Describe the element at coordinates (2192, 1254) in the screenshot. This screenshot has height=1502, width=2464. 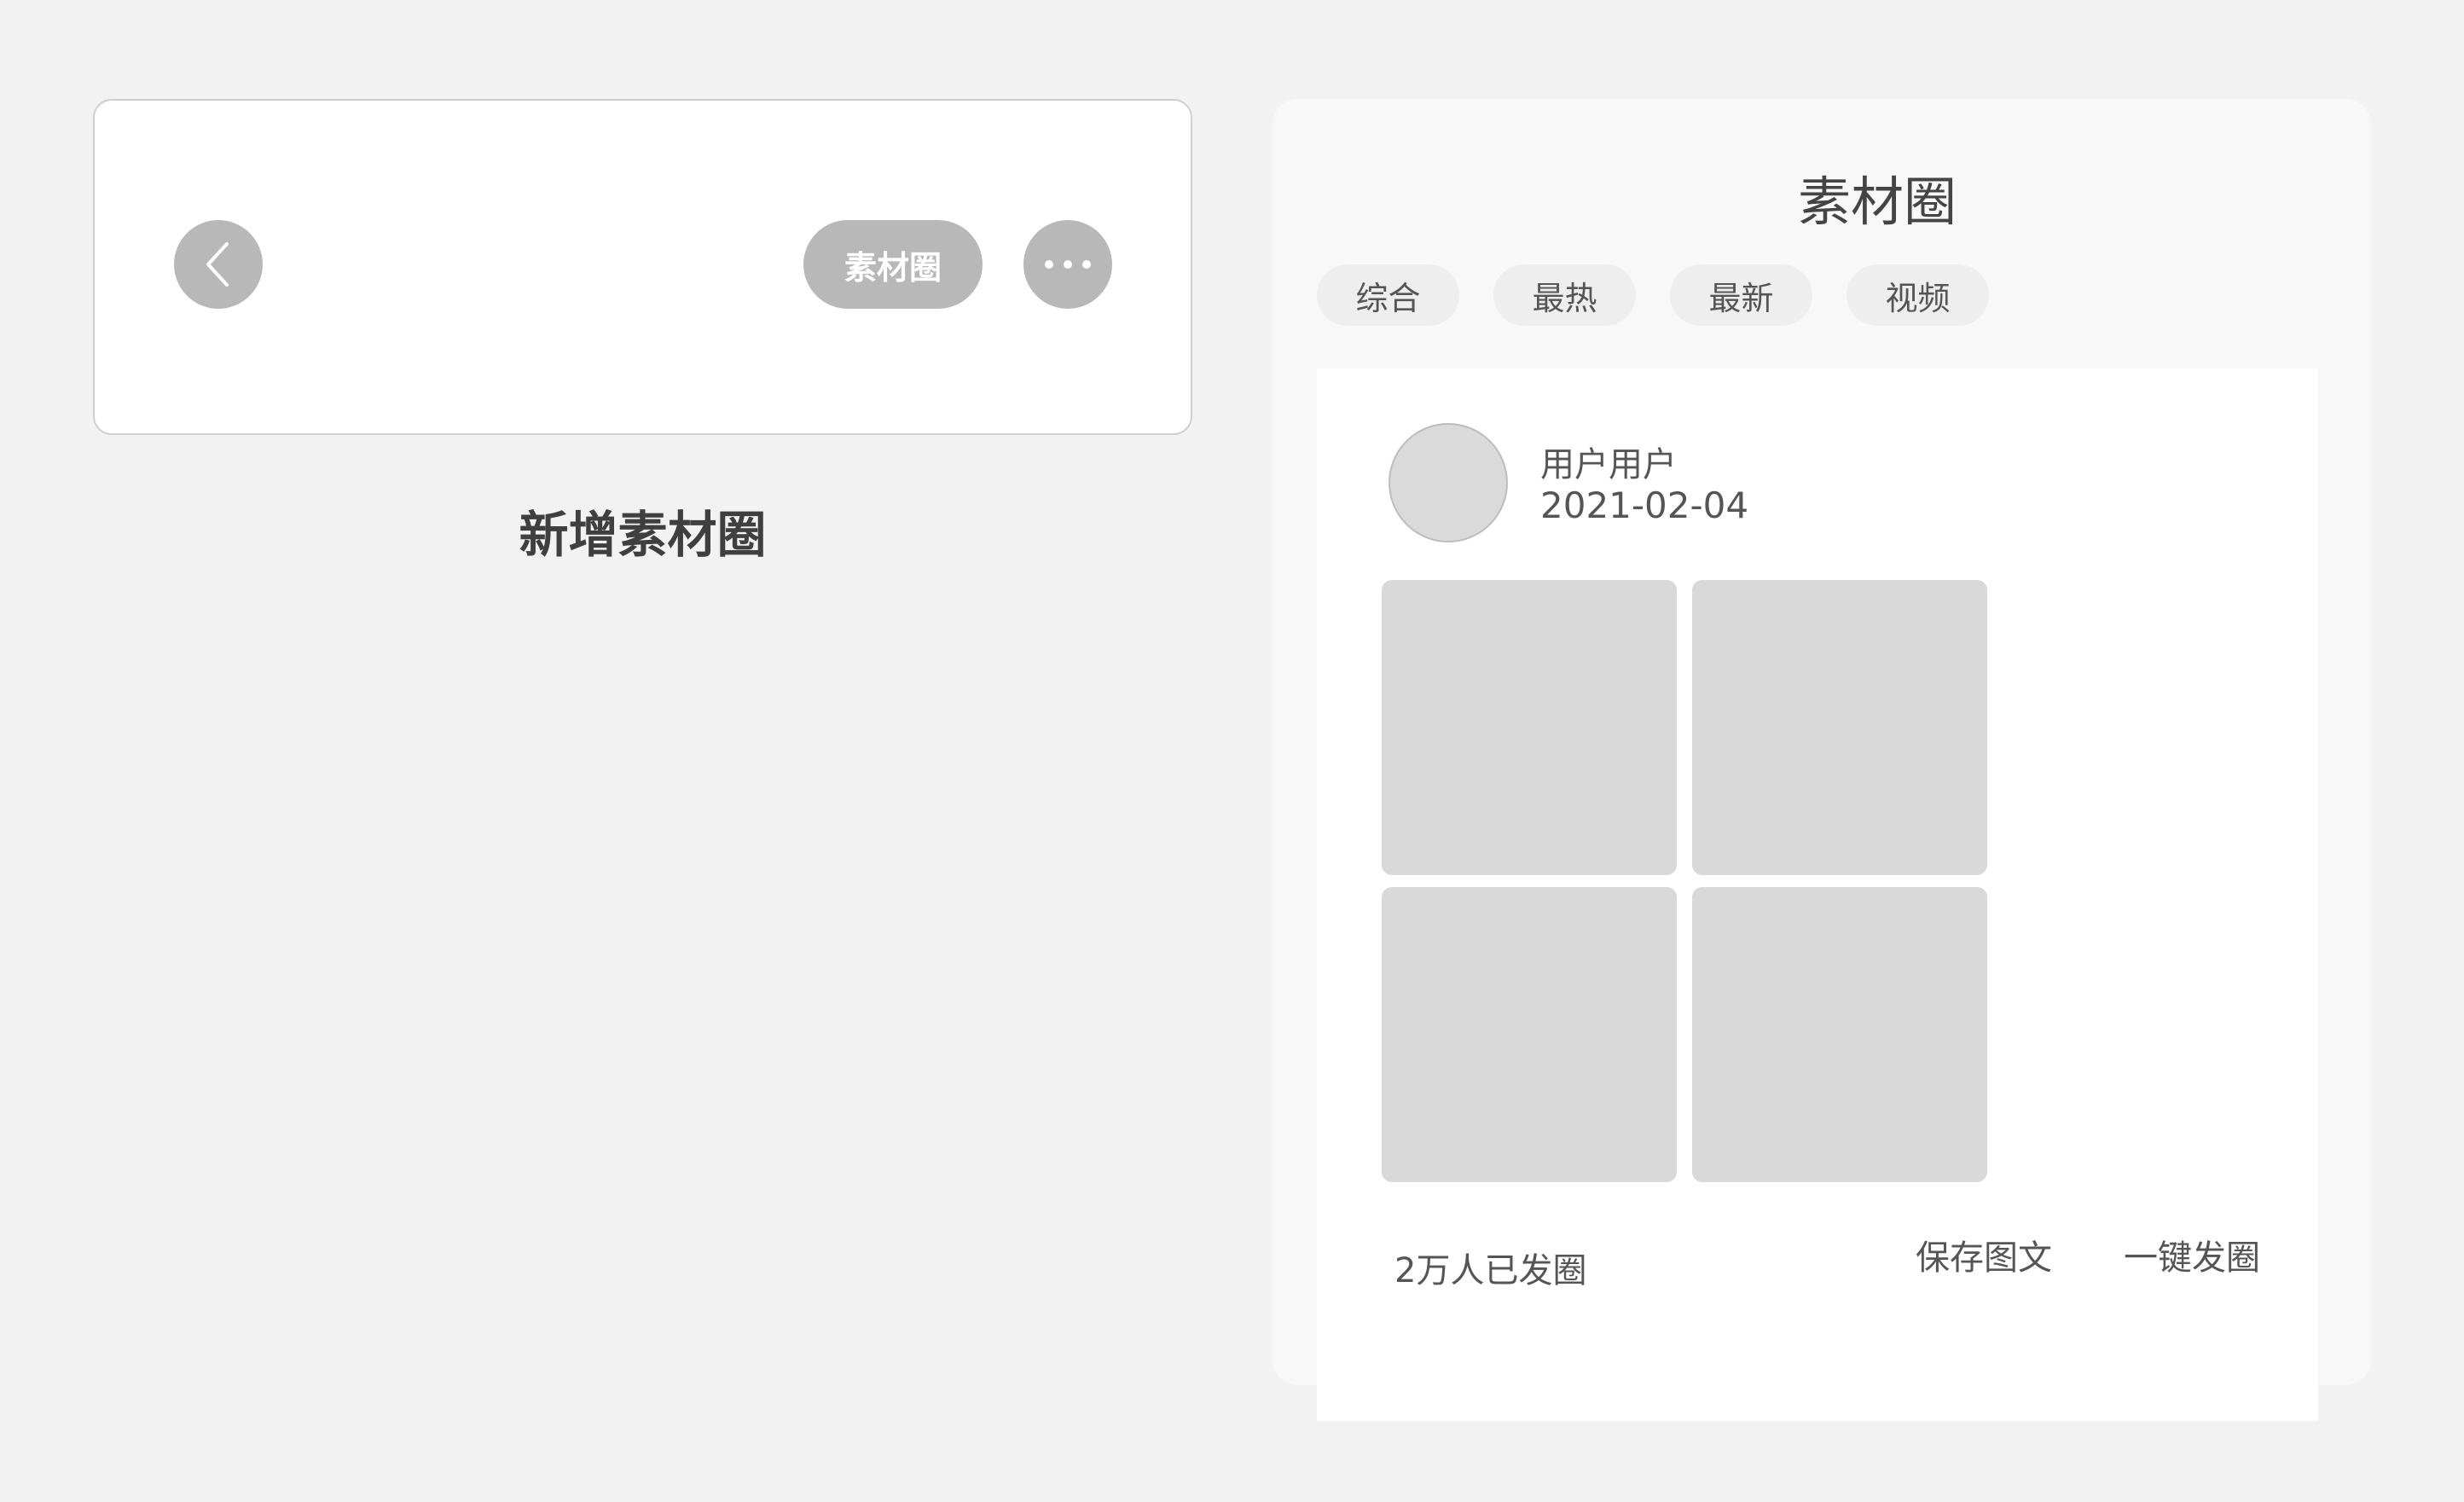
I see `one-click-post-button: 一键发圈` at that location.